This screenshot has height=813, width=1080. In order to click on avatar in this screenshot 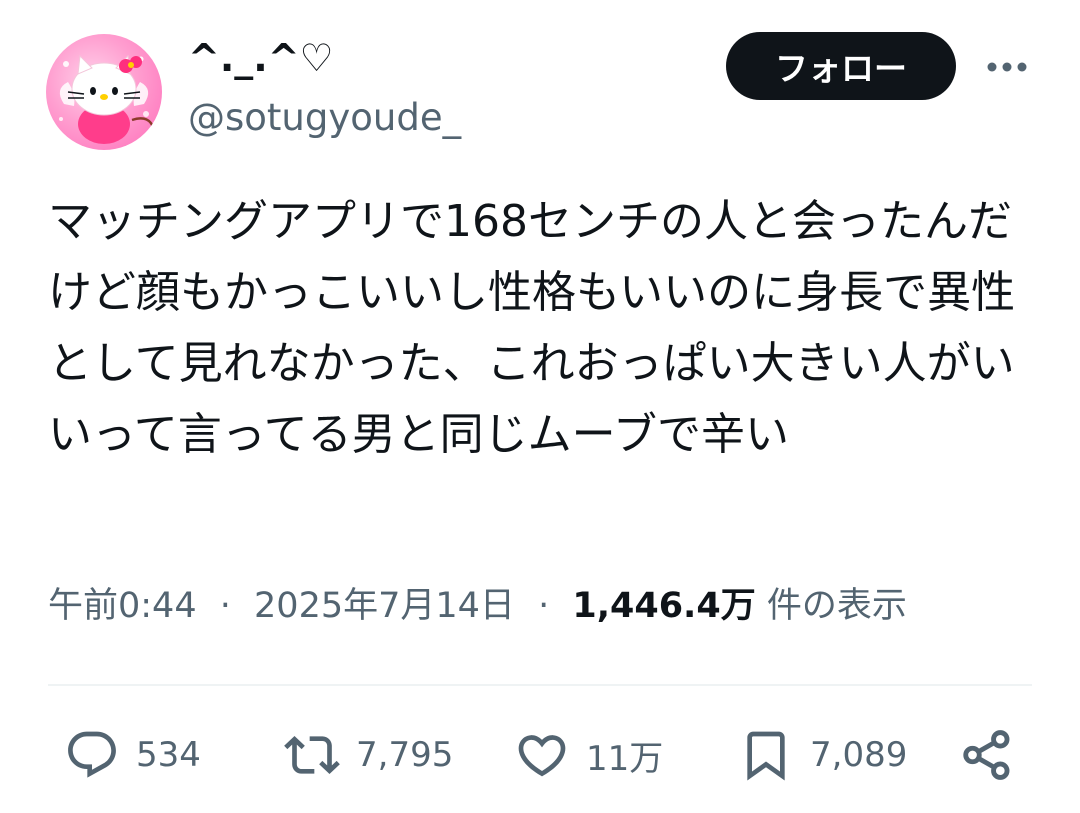, I will do `click(104, 92)`.